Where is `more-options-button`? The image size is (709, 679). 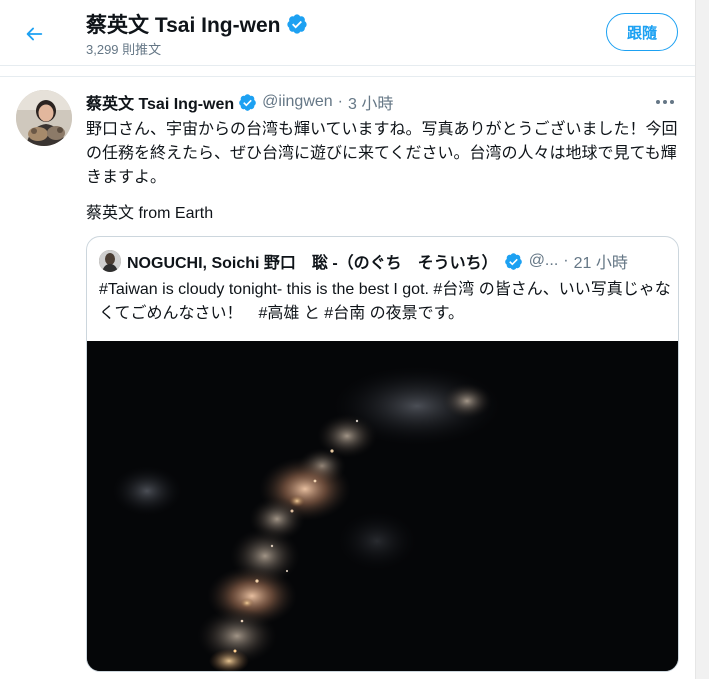
more-options-button is located at coordinates (665, 102).